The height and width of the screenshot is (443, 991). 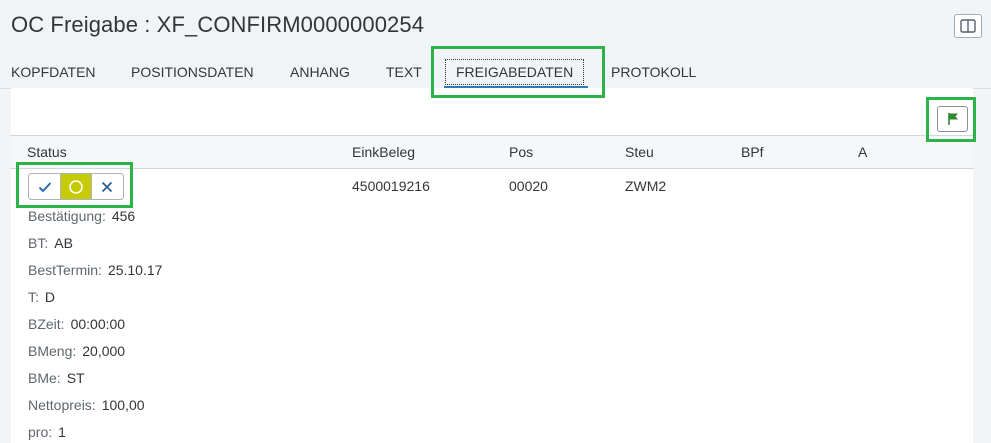 What do you see at coordinates (521, 152) in the screenshot?
I see `column-header-pos: Pos` at bounding box center [521, 152].